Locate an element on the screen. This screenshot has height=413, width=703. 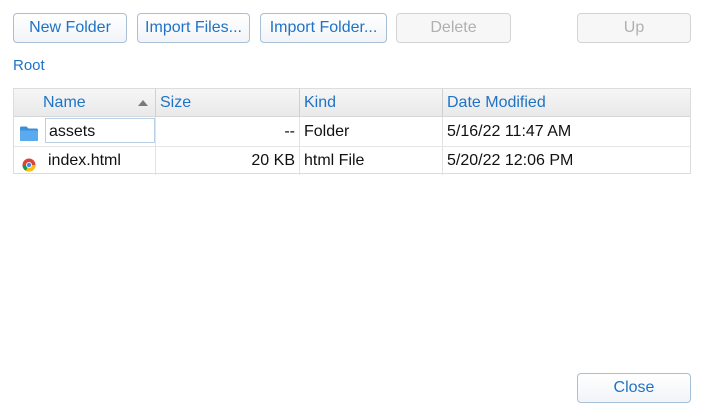
column-header-name: Name is located at coordinates (85, 102).